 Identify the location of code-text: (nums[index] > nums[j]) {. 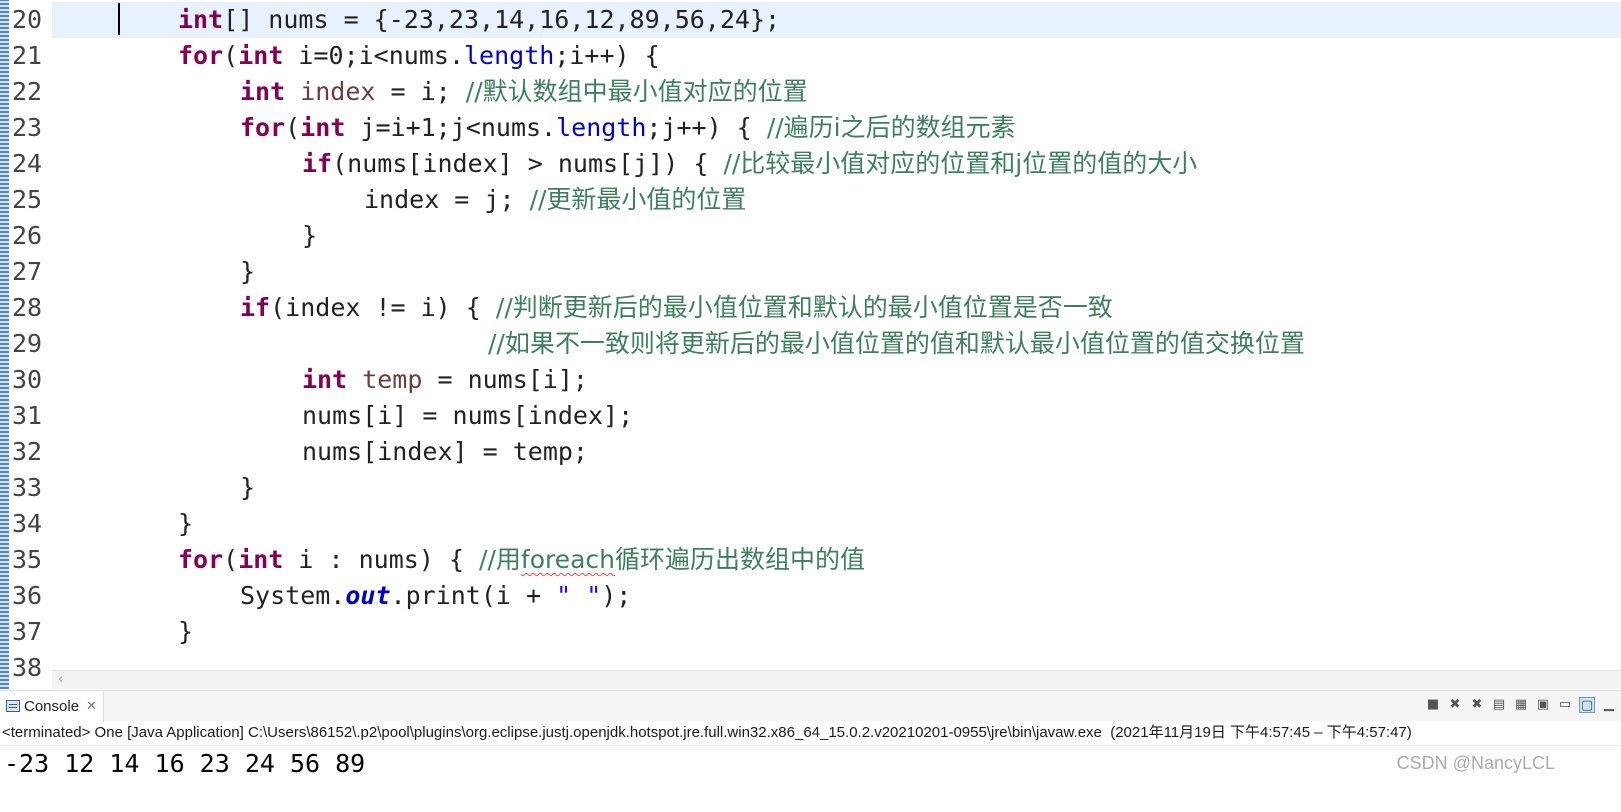
(528, 163).